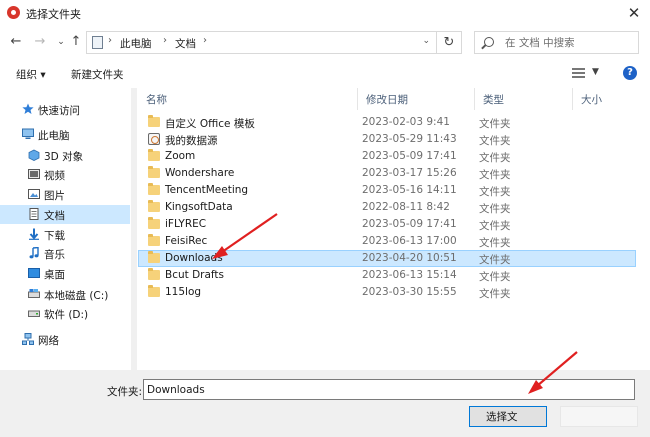  Describe the element at coordinates (387, 275) in the screenshot. I see `table-row: Bcut Drafts 2023-06-13 15:14 文件夹` at that location.